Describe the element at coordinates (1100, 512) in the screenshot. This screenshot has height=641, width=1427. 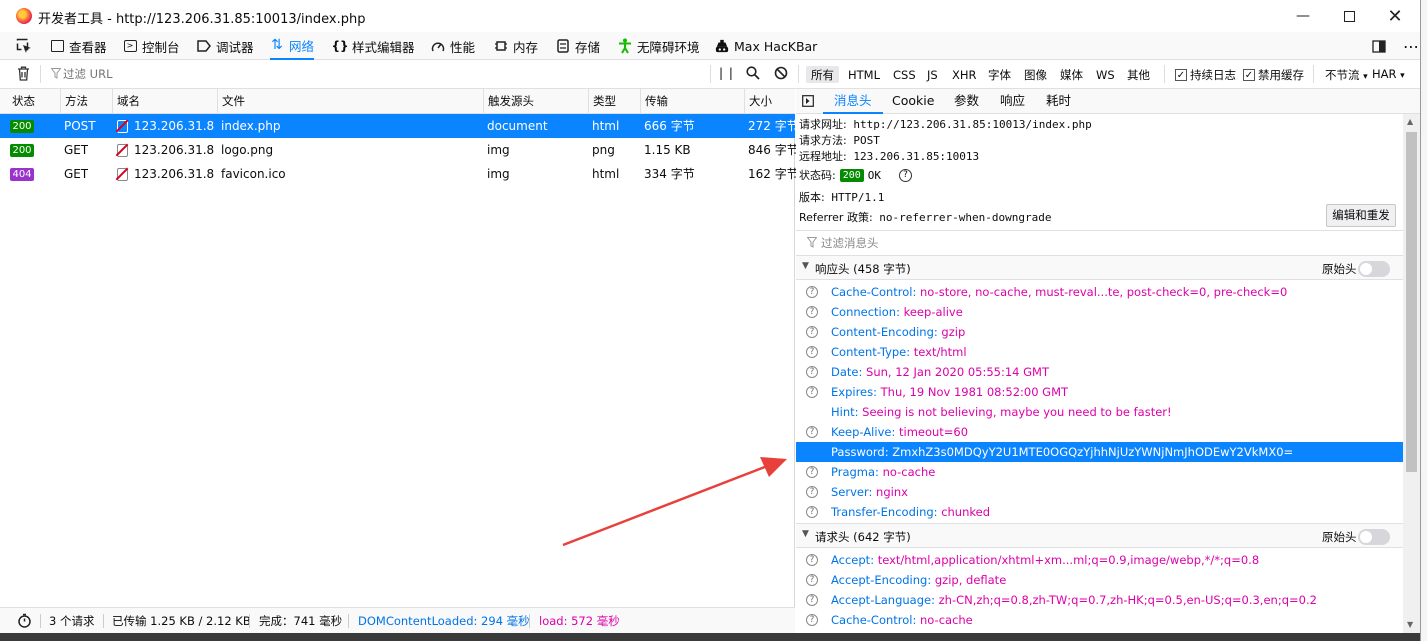
I see `header-row: ? Transfer-Encoding: chunked` at that location.